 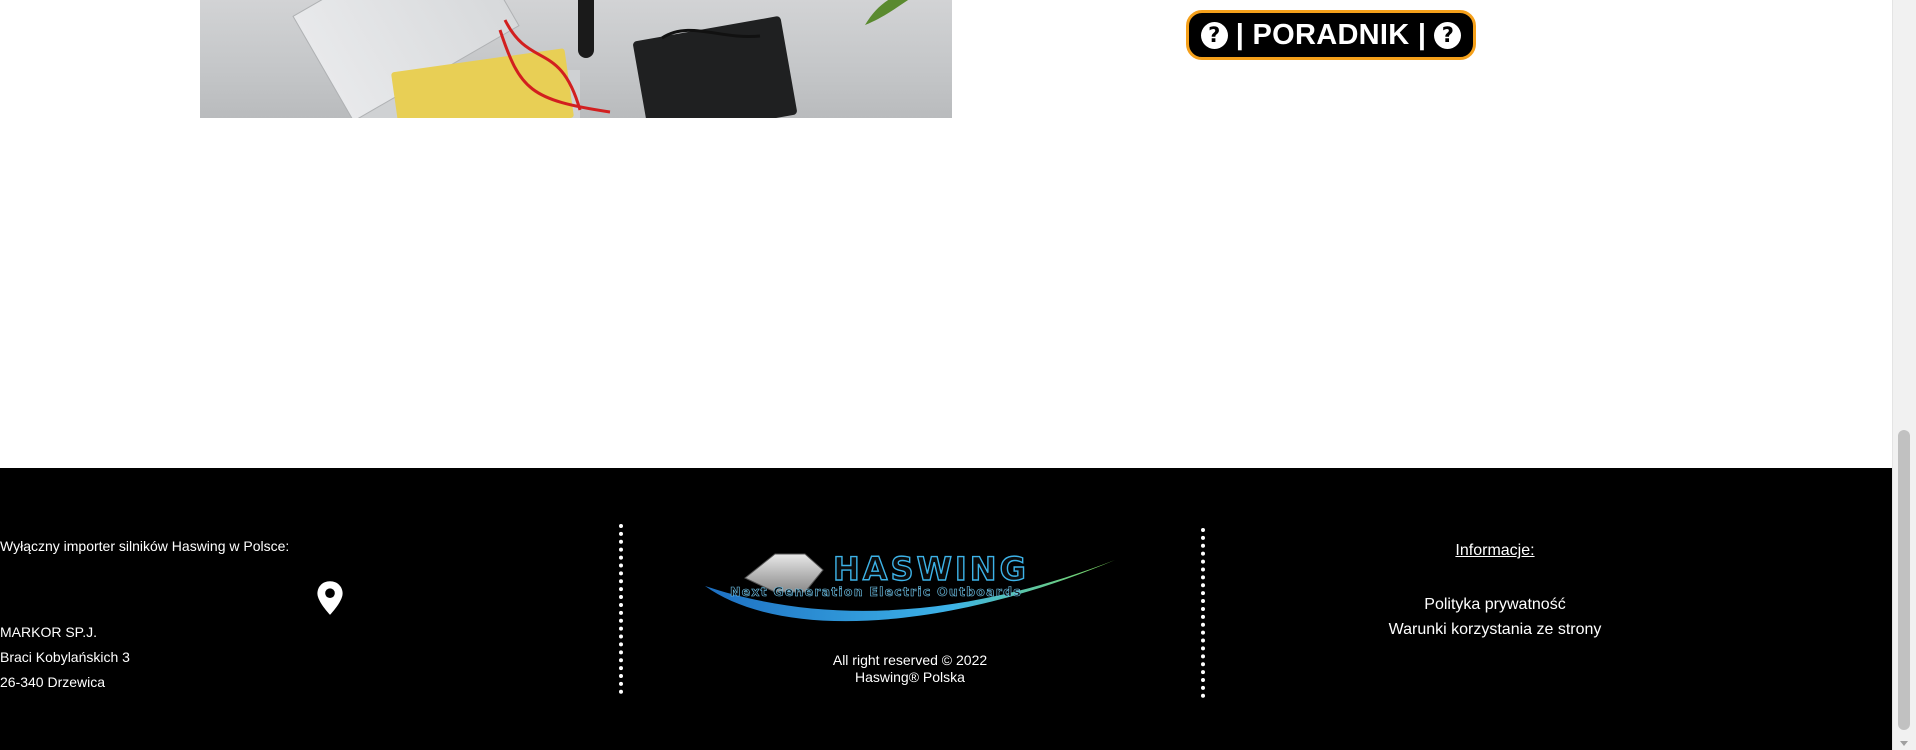 What do you see at coordinates (887, 12) in the screenshot?
I see `photo-plant-leaf` at bounding box center [887, 12].